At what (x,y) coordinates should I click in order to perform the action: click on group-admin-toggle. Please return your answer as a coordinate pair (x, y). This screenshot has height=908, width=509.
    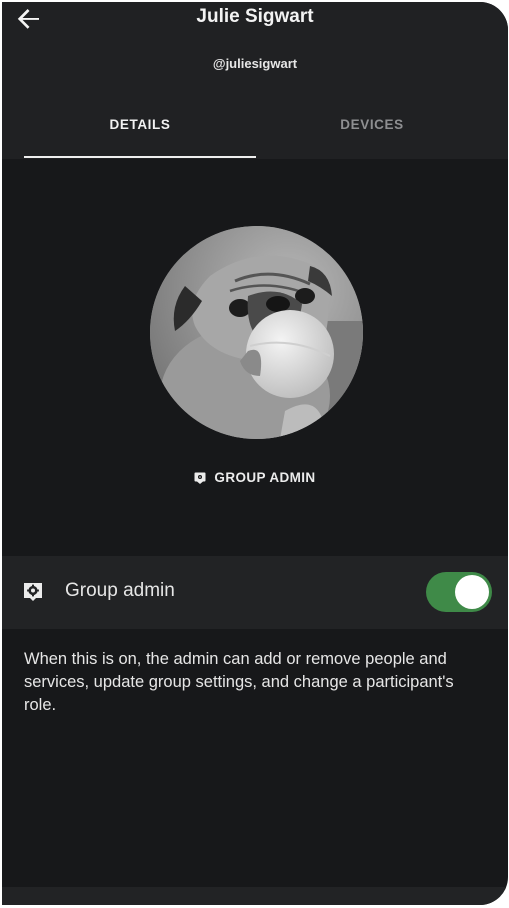
    Looking at the image, I should click on (459, 592).